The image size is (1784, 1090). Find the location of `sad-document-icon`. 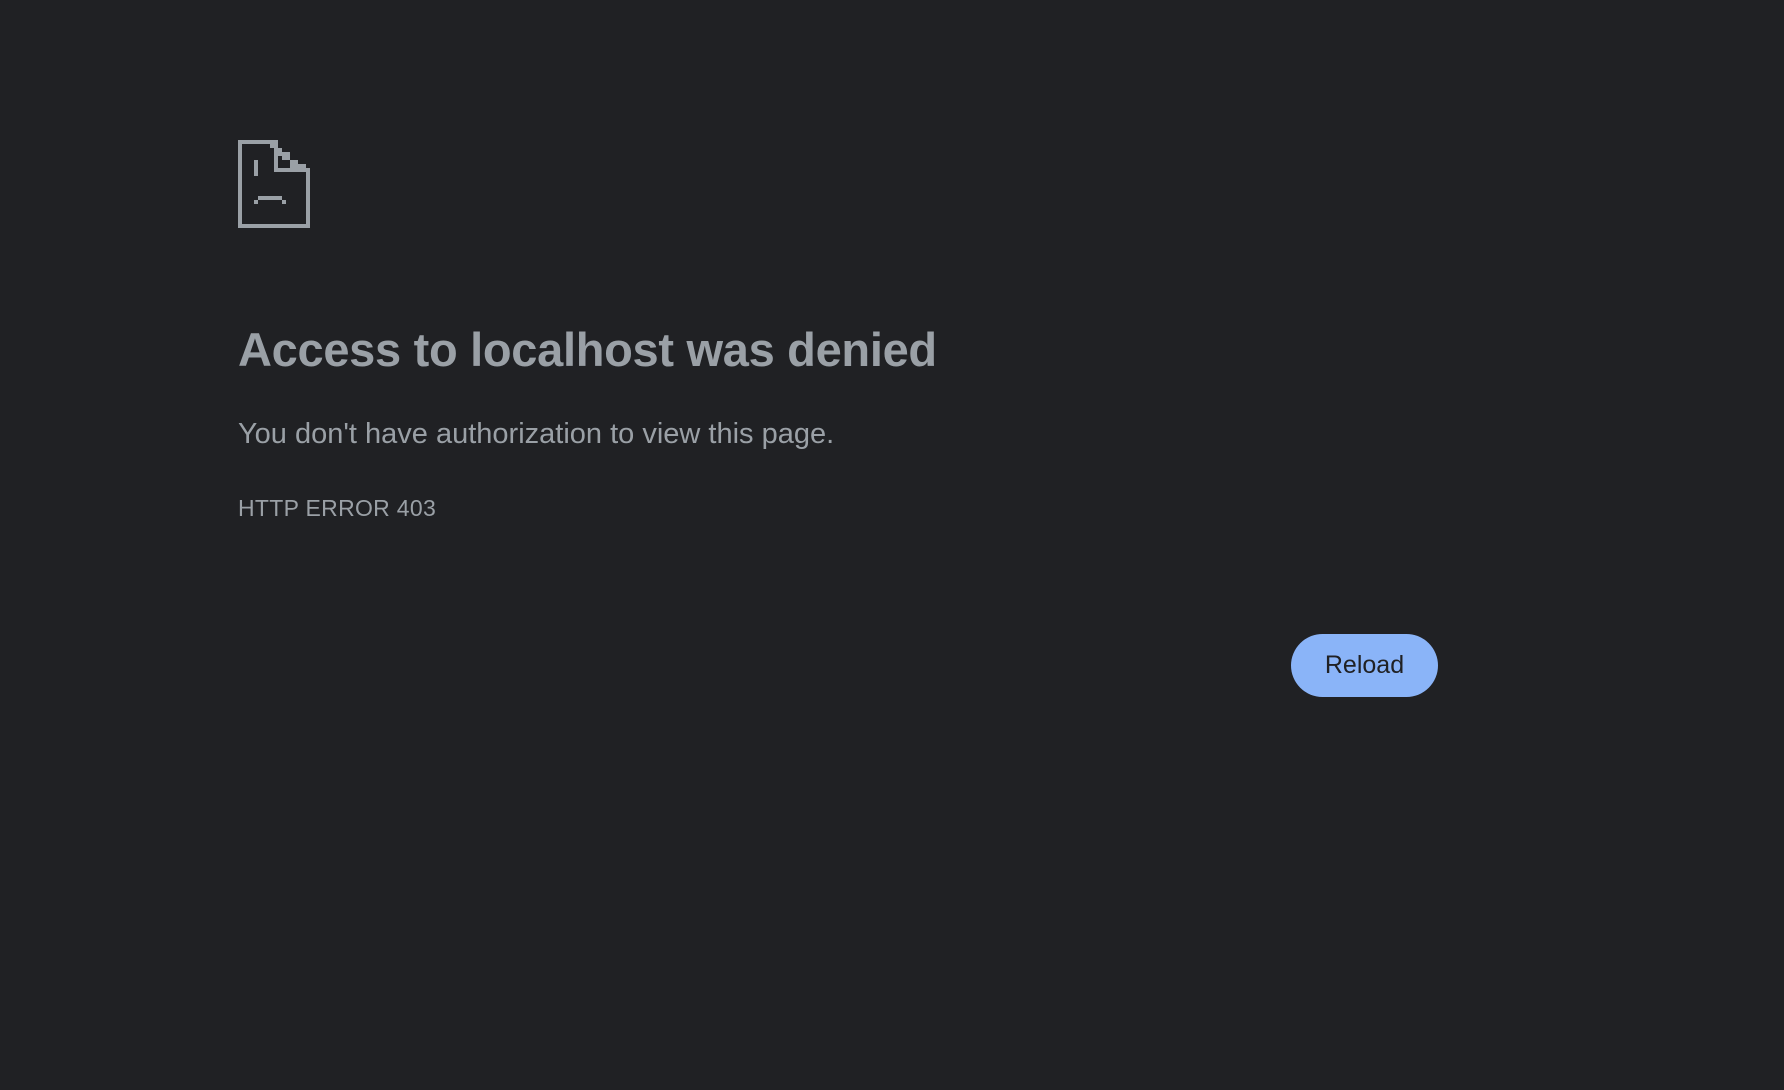

sad-document-icon is located at coordinates (274, 184).